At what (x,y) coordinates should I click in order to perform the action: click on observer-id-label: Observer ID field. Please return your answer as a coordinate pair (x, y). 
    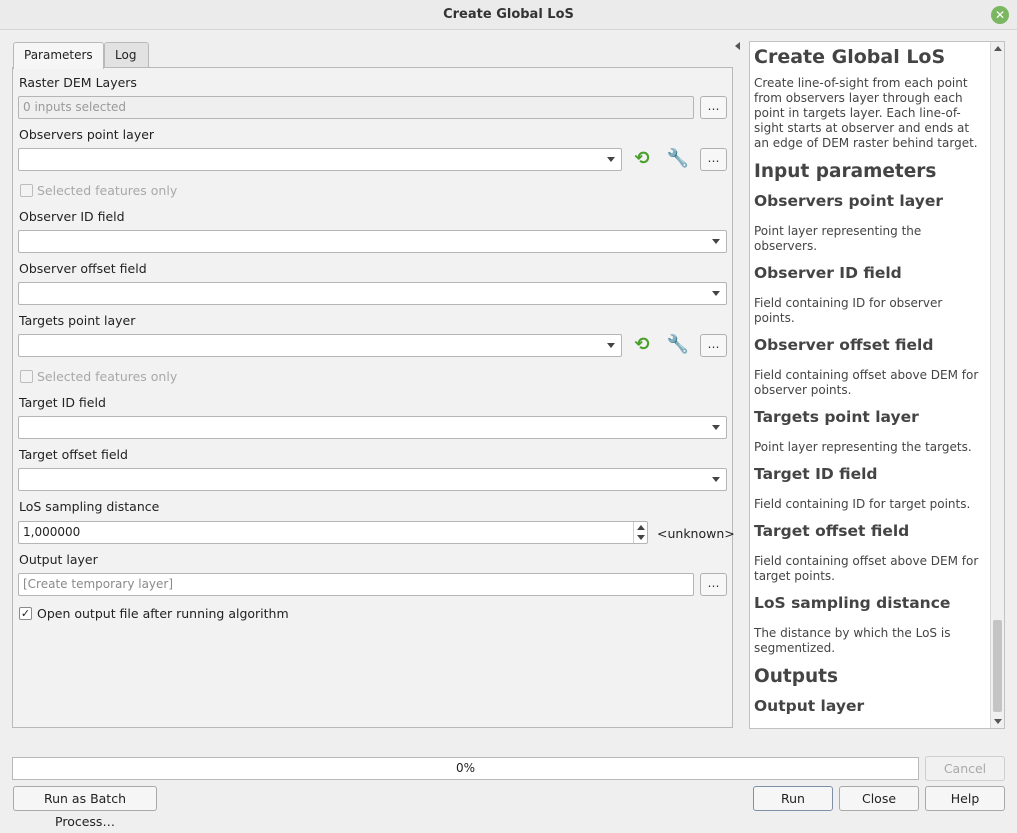
    Looking at the image, I should click on (72, 216).